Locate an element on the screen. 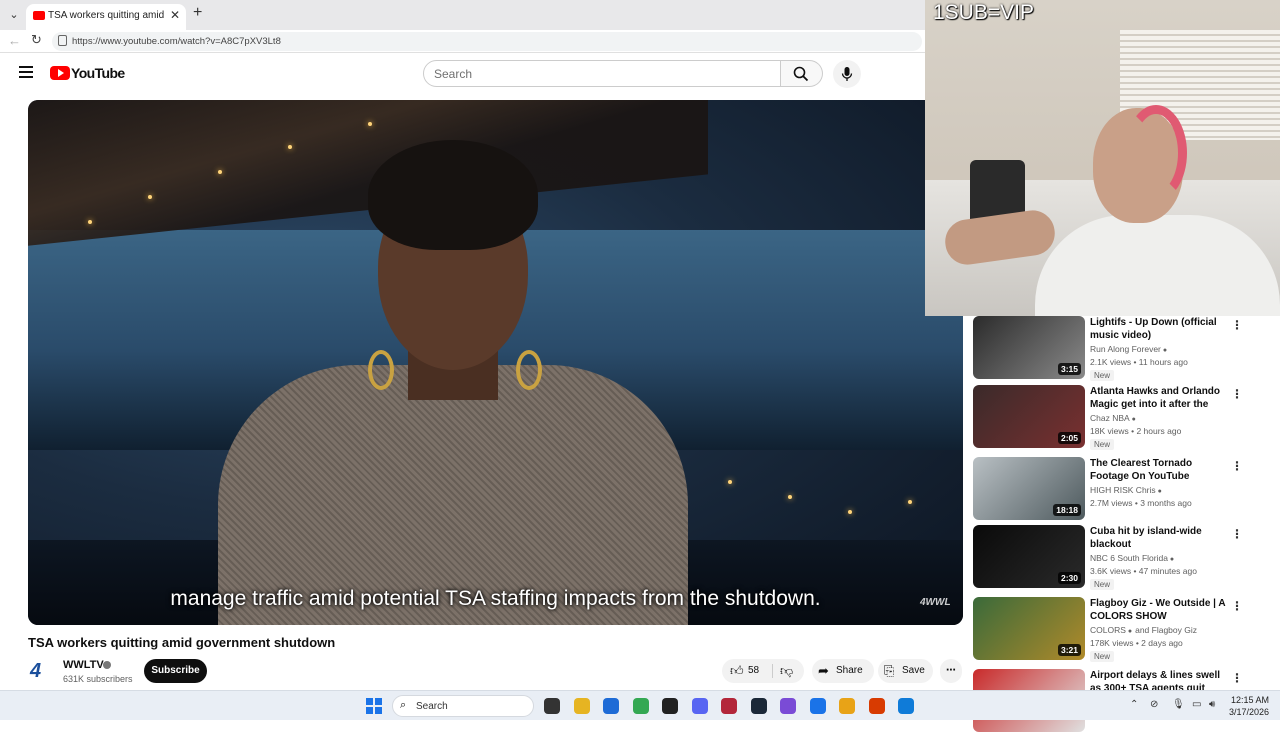  explorer-icon is located at coordinates (581, 706).